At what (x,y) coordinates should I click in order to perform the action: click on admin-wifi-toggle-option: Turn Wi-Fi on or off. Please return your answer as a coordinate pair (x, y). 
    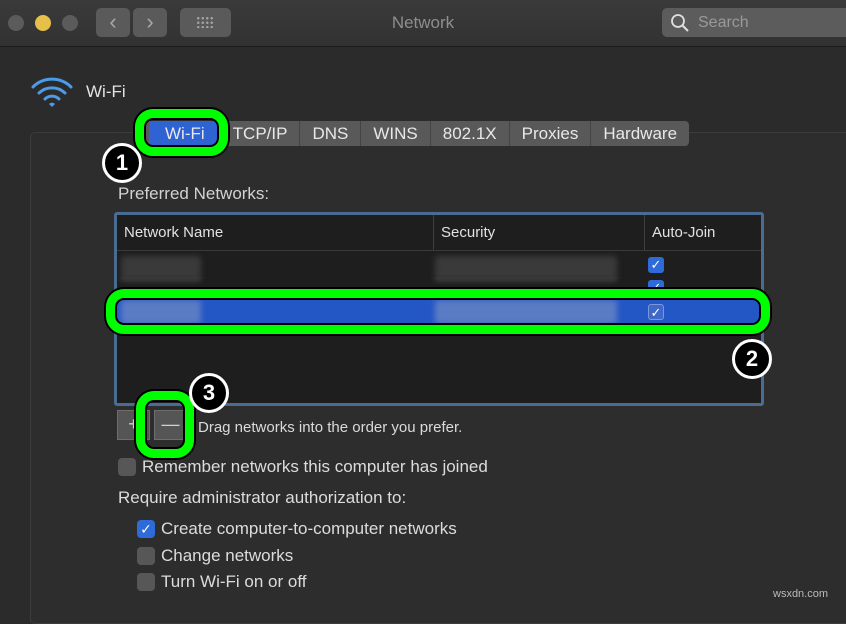
    Looking at the image, I should click on (221, 582).